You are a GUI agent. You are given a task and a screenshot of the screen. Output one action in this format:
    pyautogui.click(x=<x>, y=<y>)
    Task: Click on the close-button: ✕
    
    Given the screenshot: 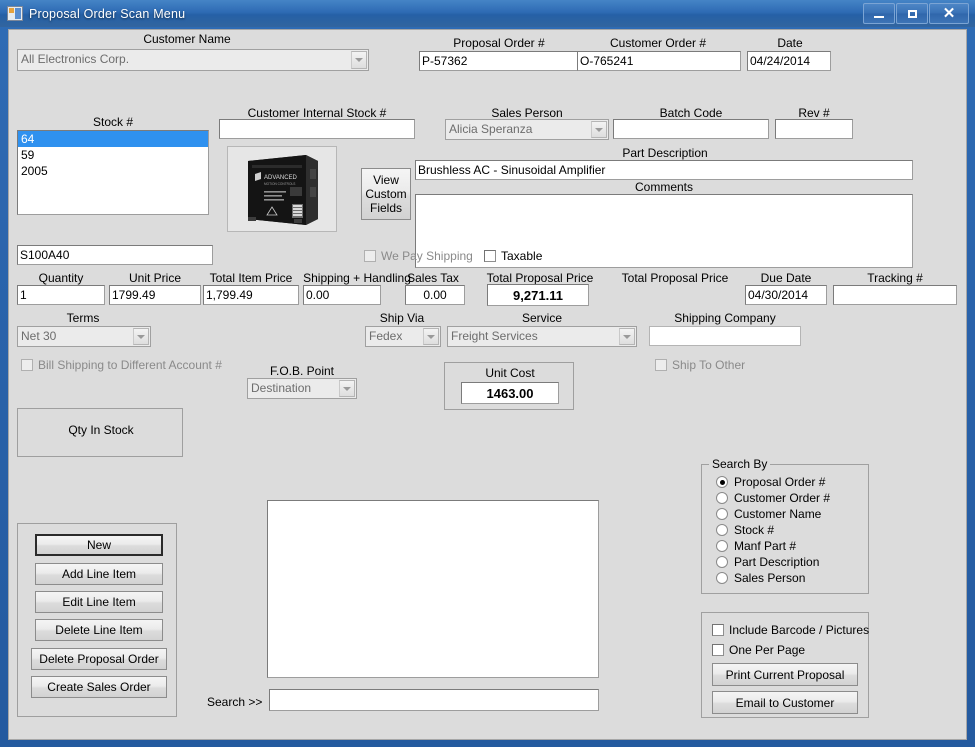 What is the action you would take?
    pyautogui.click(x=949, y=13)
    